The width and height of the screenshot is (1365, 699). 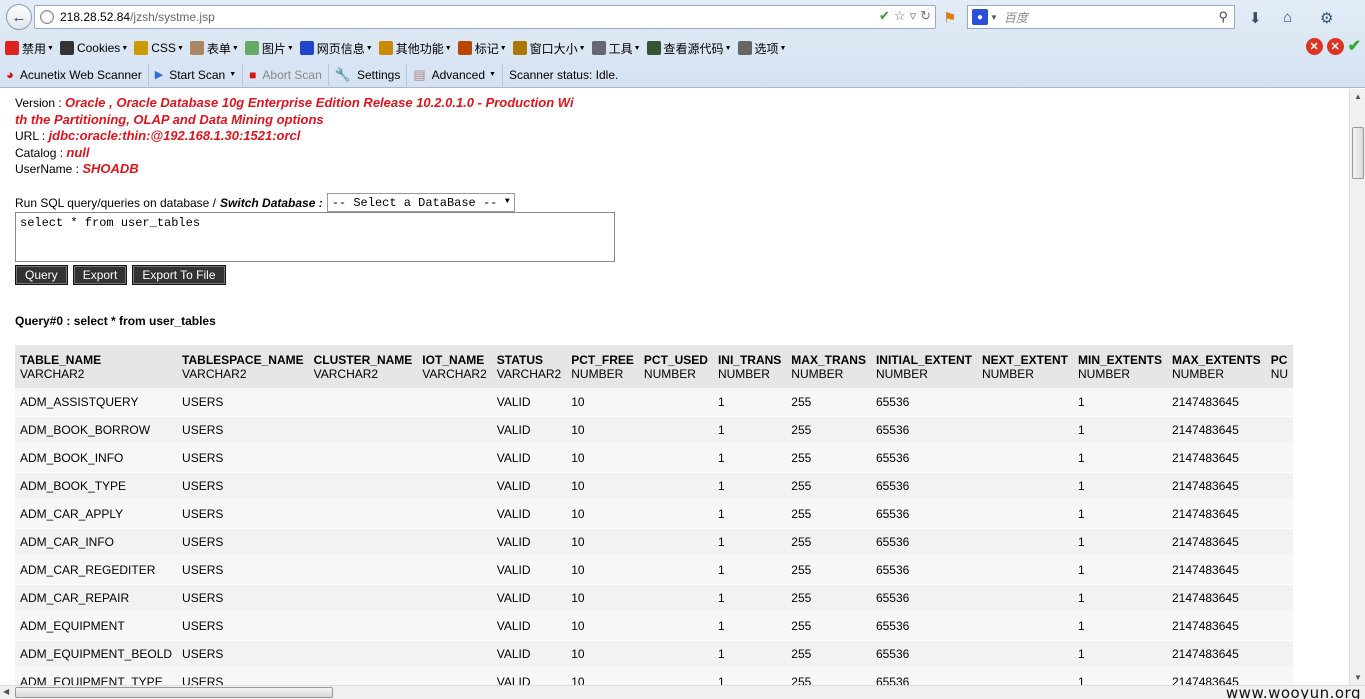 I want to click on reload-icon: ↻, so click(x=925, y=16).